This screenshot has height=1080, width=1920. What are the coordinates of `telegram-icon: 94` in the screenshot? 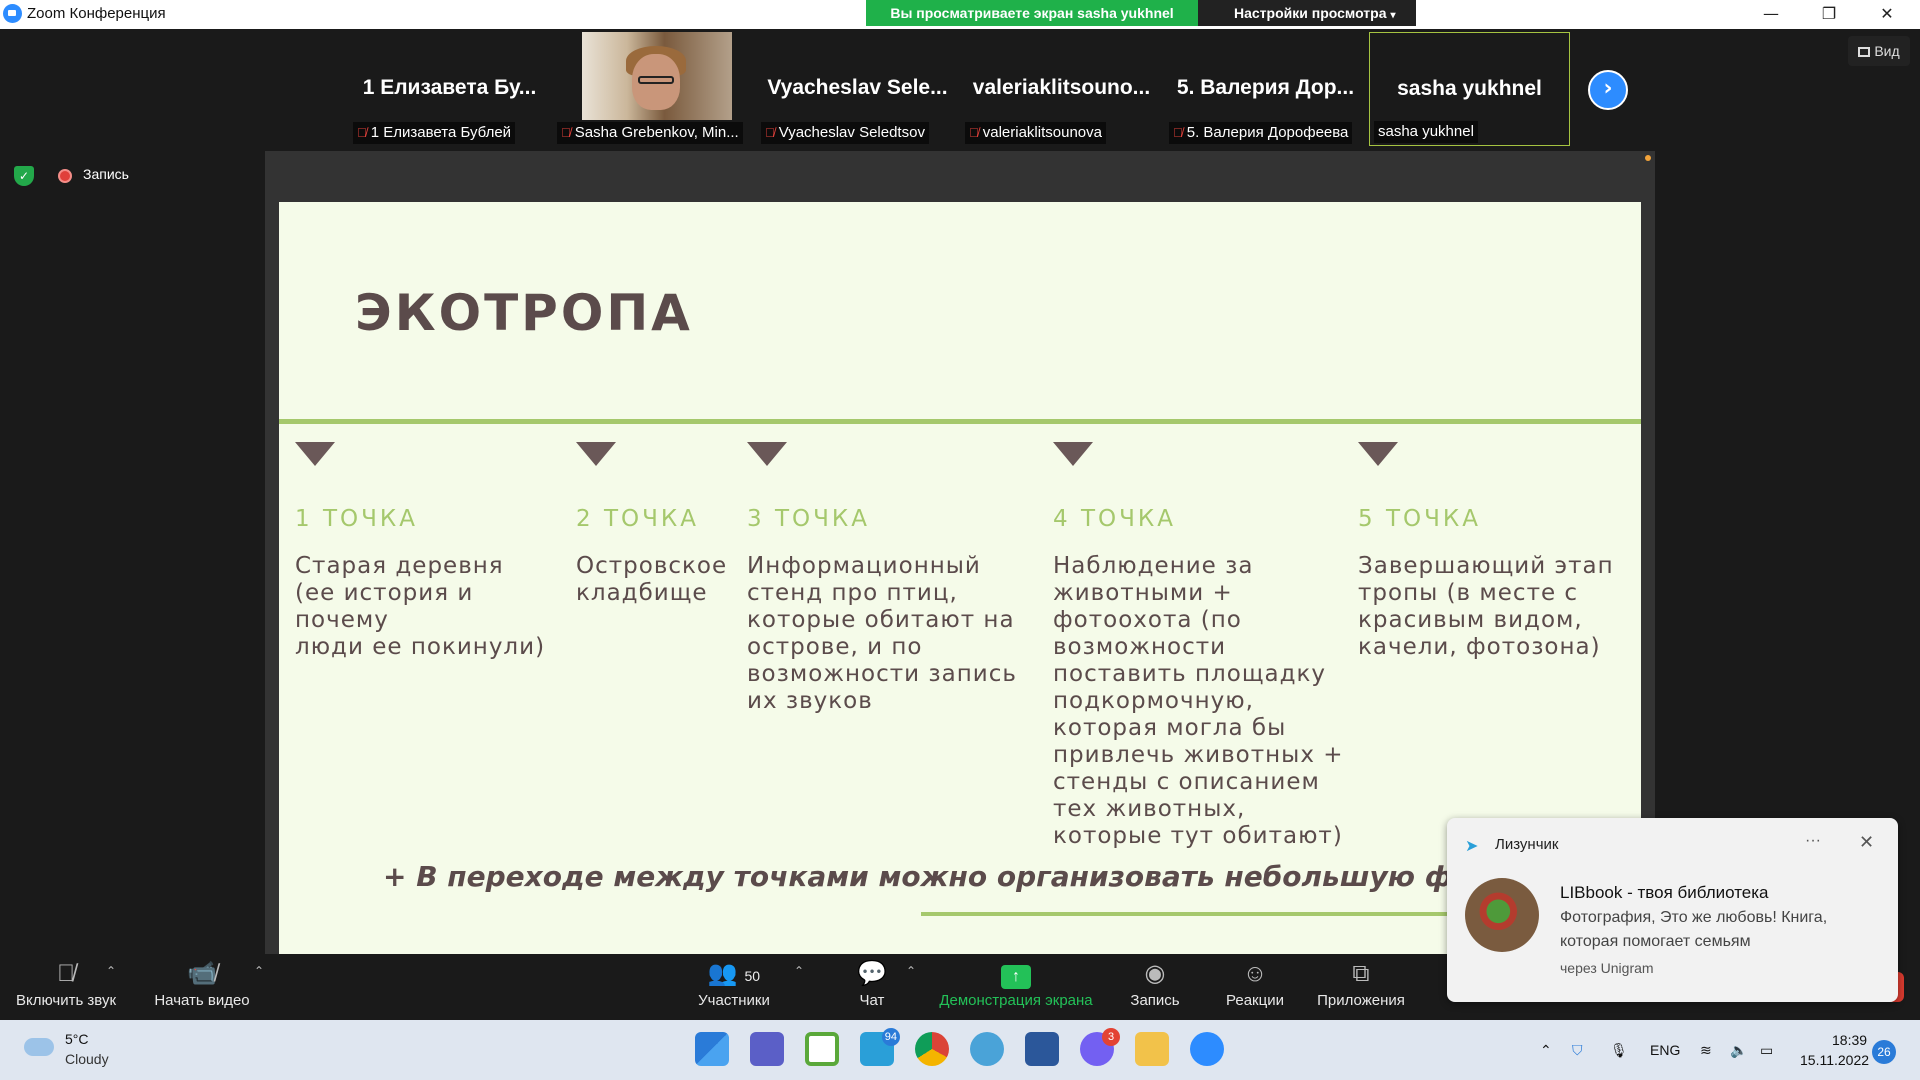 It's located at (880, 1047).